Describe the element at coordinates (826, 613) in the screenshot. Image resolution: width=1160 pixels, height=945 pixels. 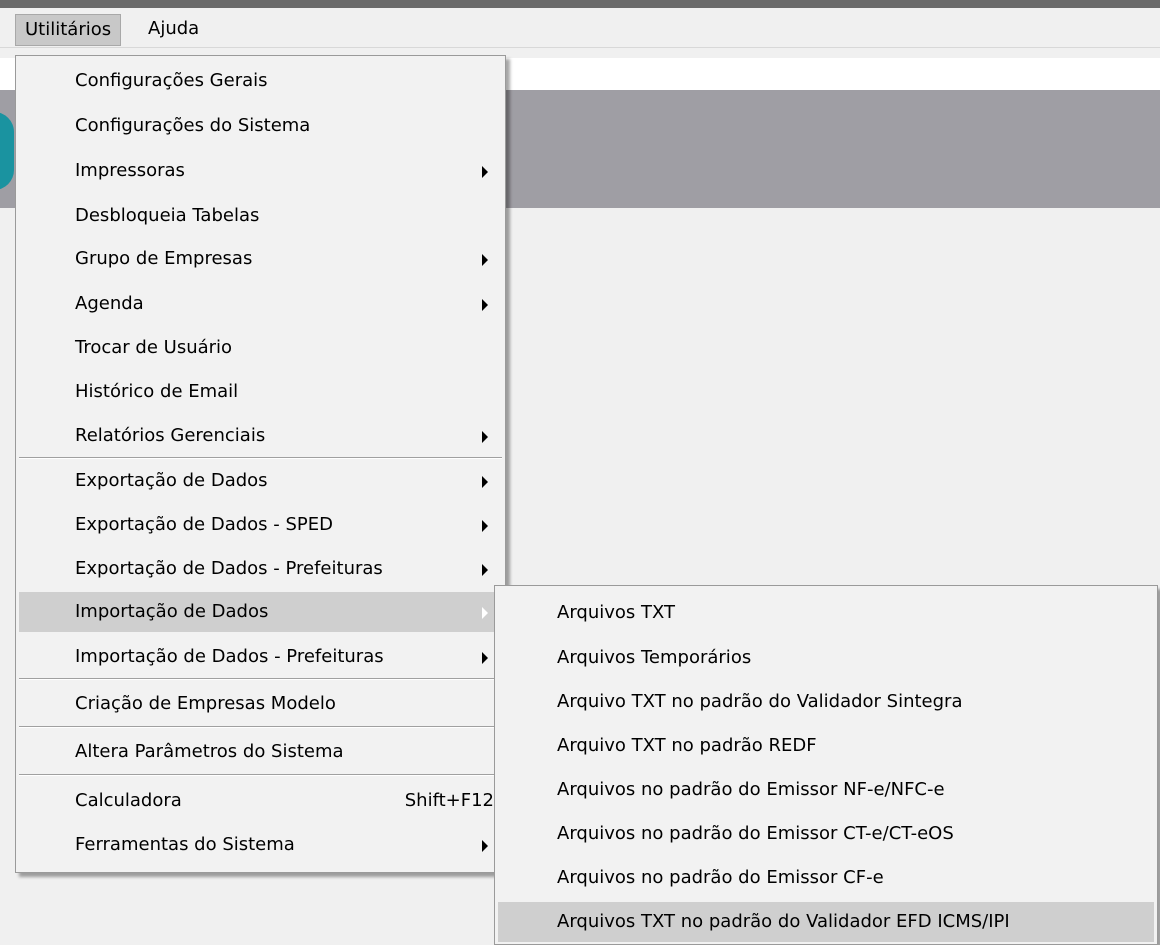
I see `submenu-item-arquivos-txt: Arquivos TXT` at that location.